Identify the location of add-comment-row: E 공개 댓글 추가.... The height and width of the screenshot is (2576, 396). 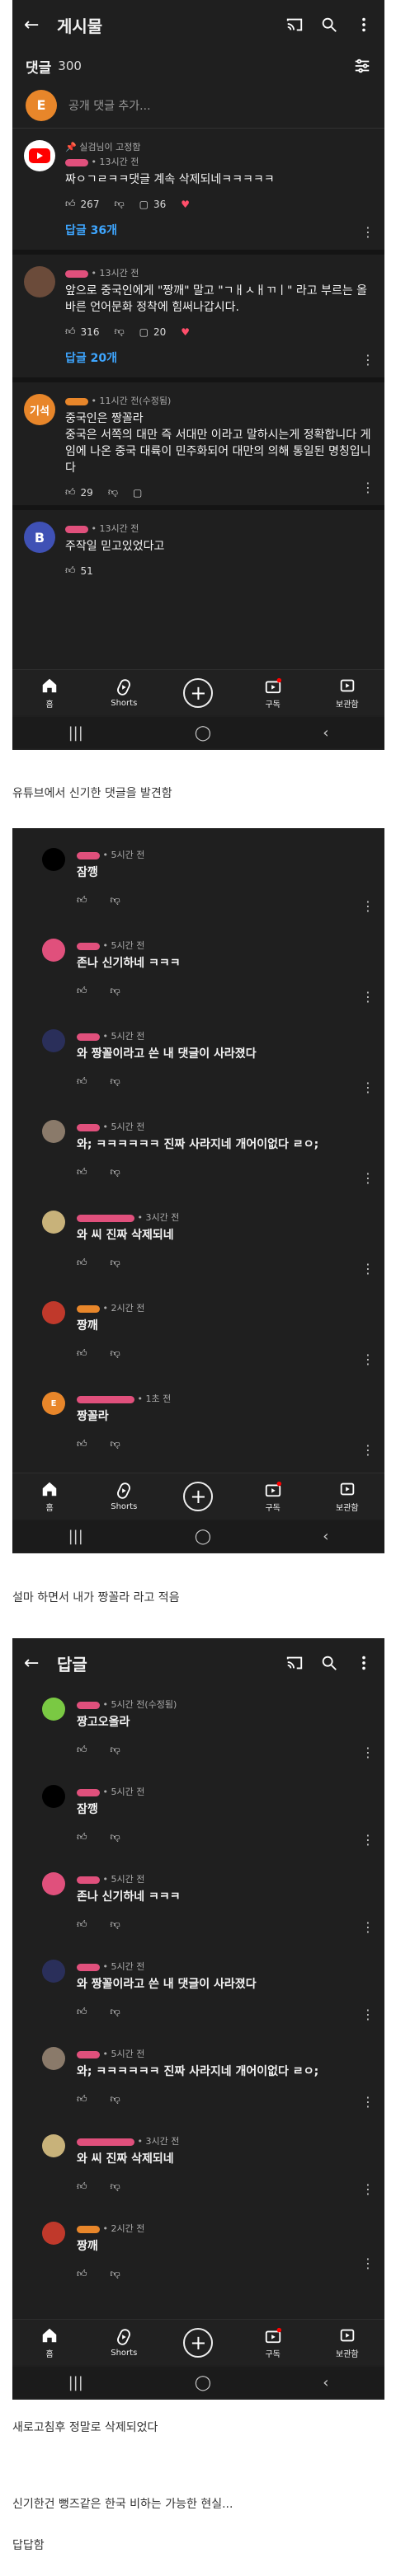
(198, 105).